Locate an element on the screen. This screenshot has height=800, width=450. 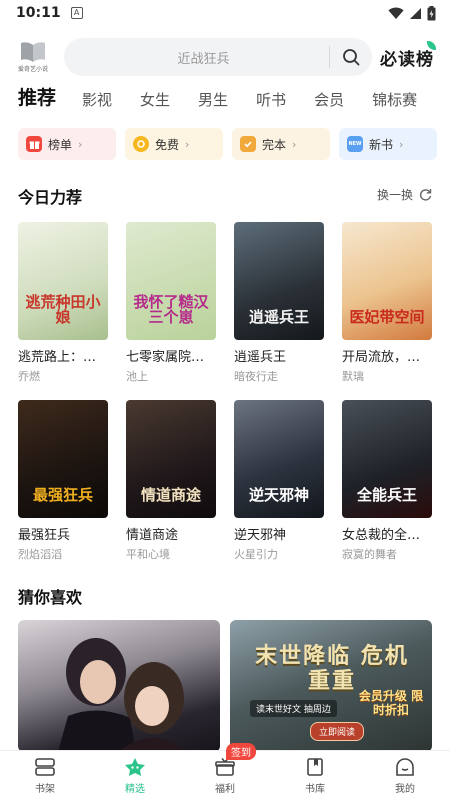
promo-banner: 末世降临 危机重重 读末世好文 抽周边 会员升级 限时折扣 立即阅读 is located at coordinates (331, 686).